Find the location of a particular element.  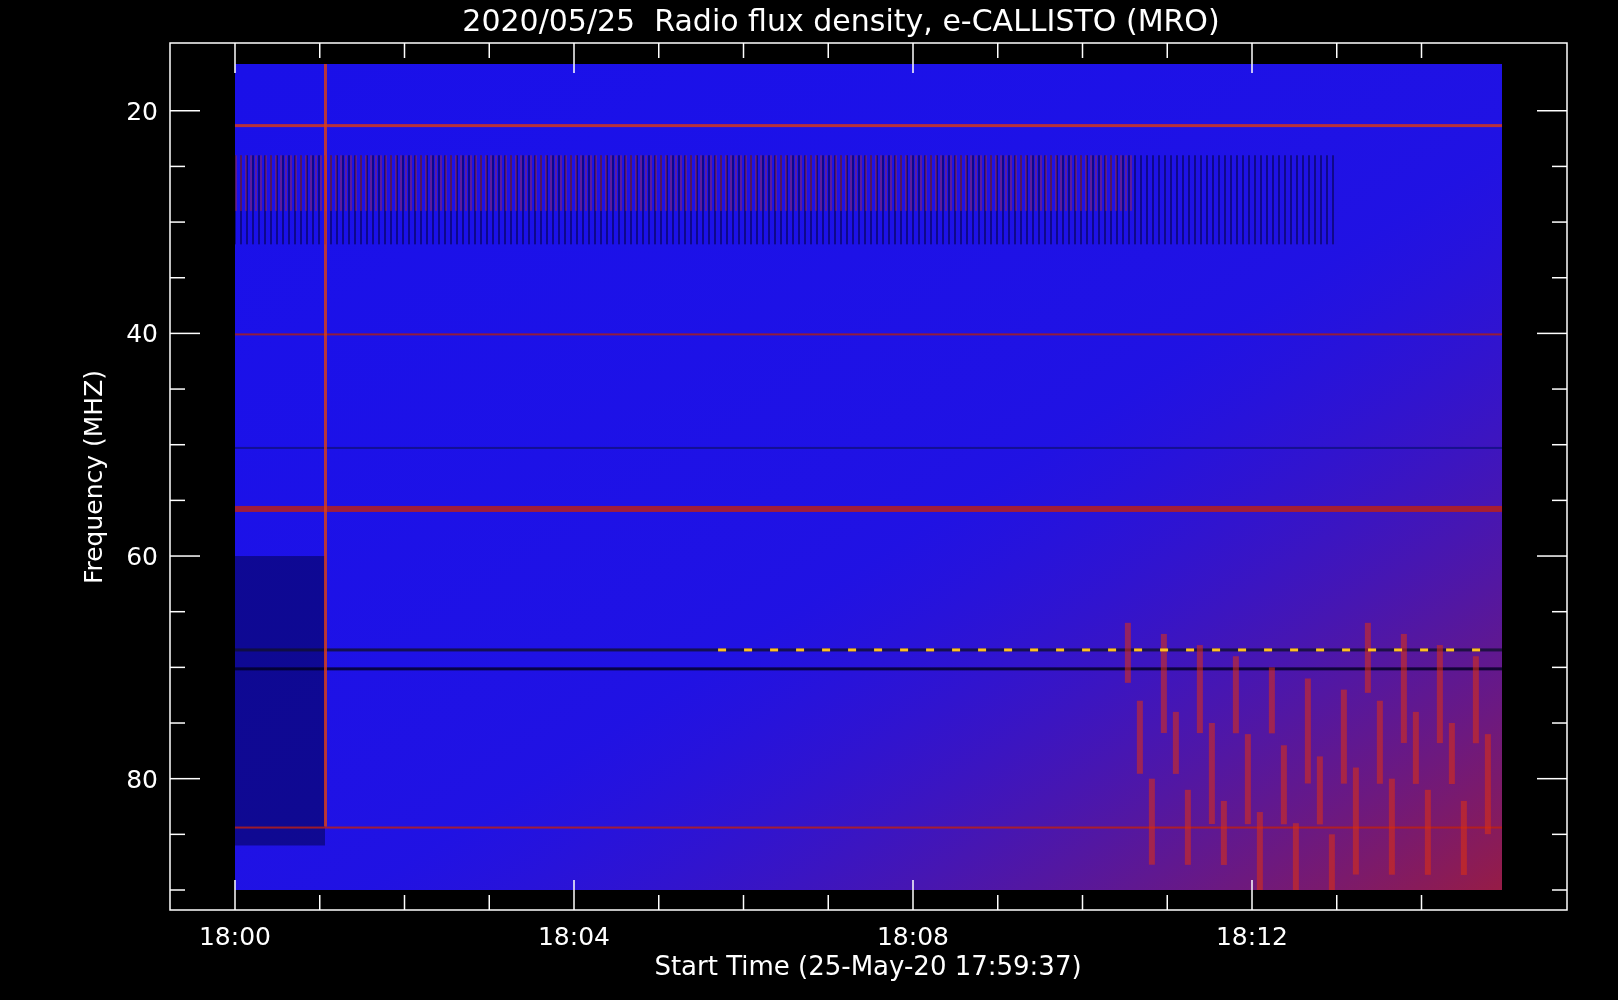

chart-title: 2020/05/25 Radio flux density, e-CALLISTO (MRO) is located at coordinates (841, 20).